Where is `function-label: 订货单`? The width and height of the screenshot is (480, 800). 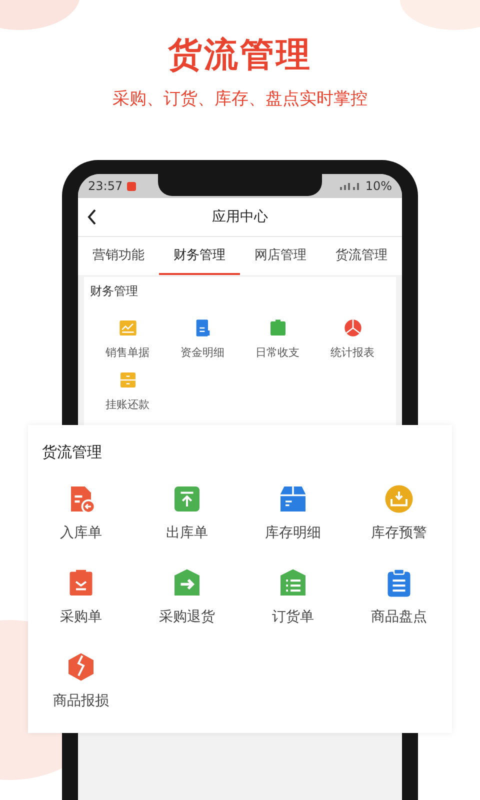
function-label: 订货单 is located at coordinates (293, 617).